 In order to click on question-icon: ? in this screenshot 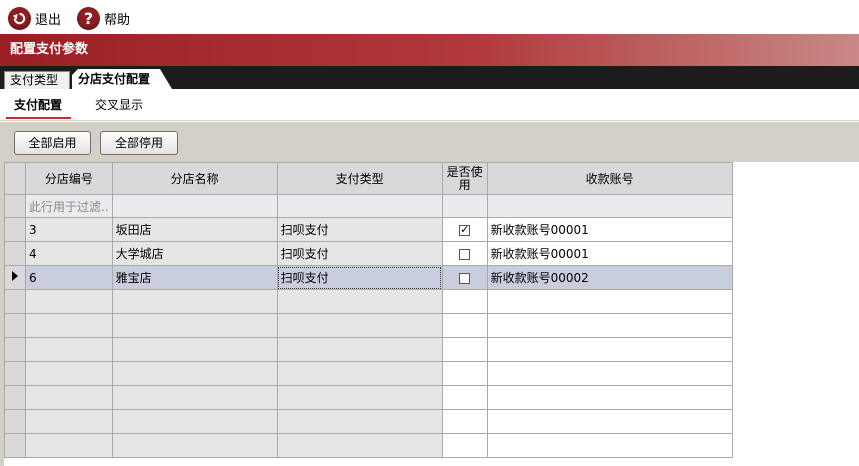, I will do `click(88, 18)`.